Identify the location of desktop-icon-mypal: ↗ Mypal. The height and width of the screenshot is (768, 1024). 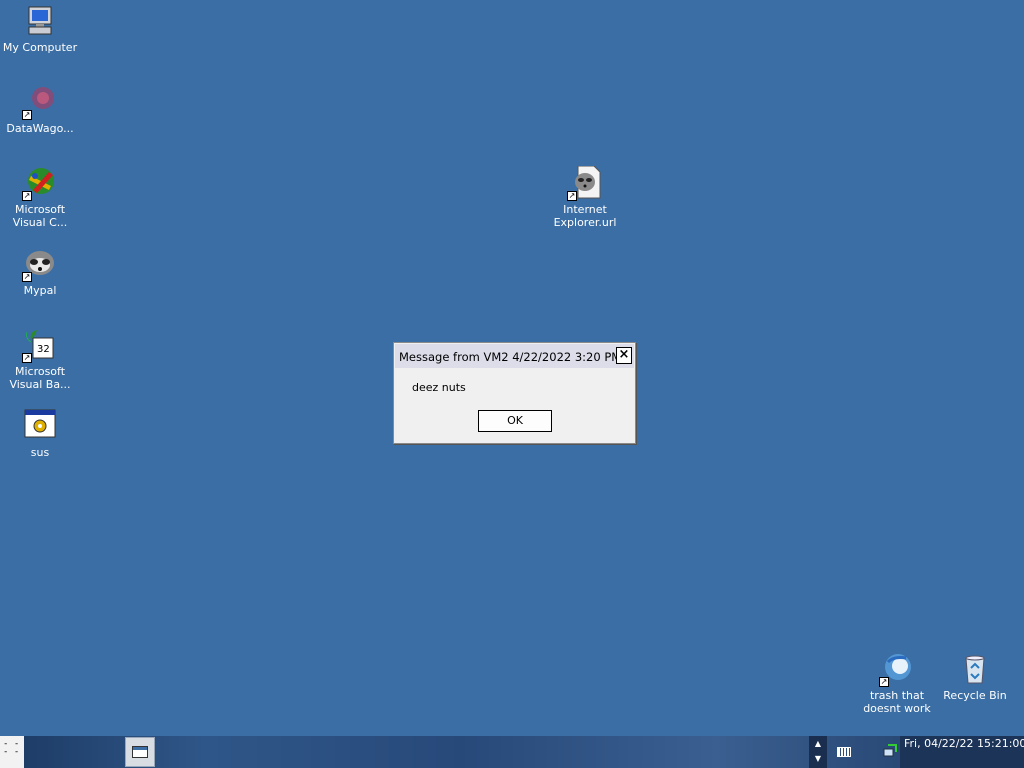
(40, 272).